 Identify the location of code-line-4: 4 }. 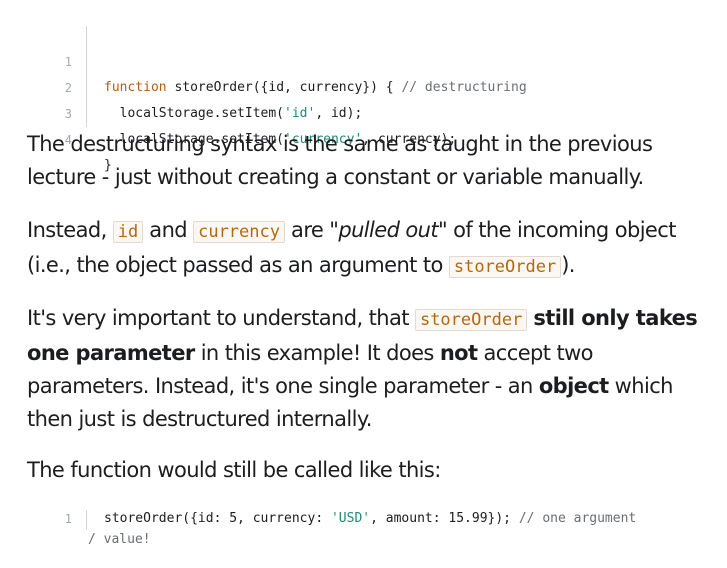
(363, 137).